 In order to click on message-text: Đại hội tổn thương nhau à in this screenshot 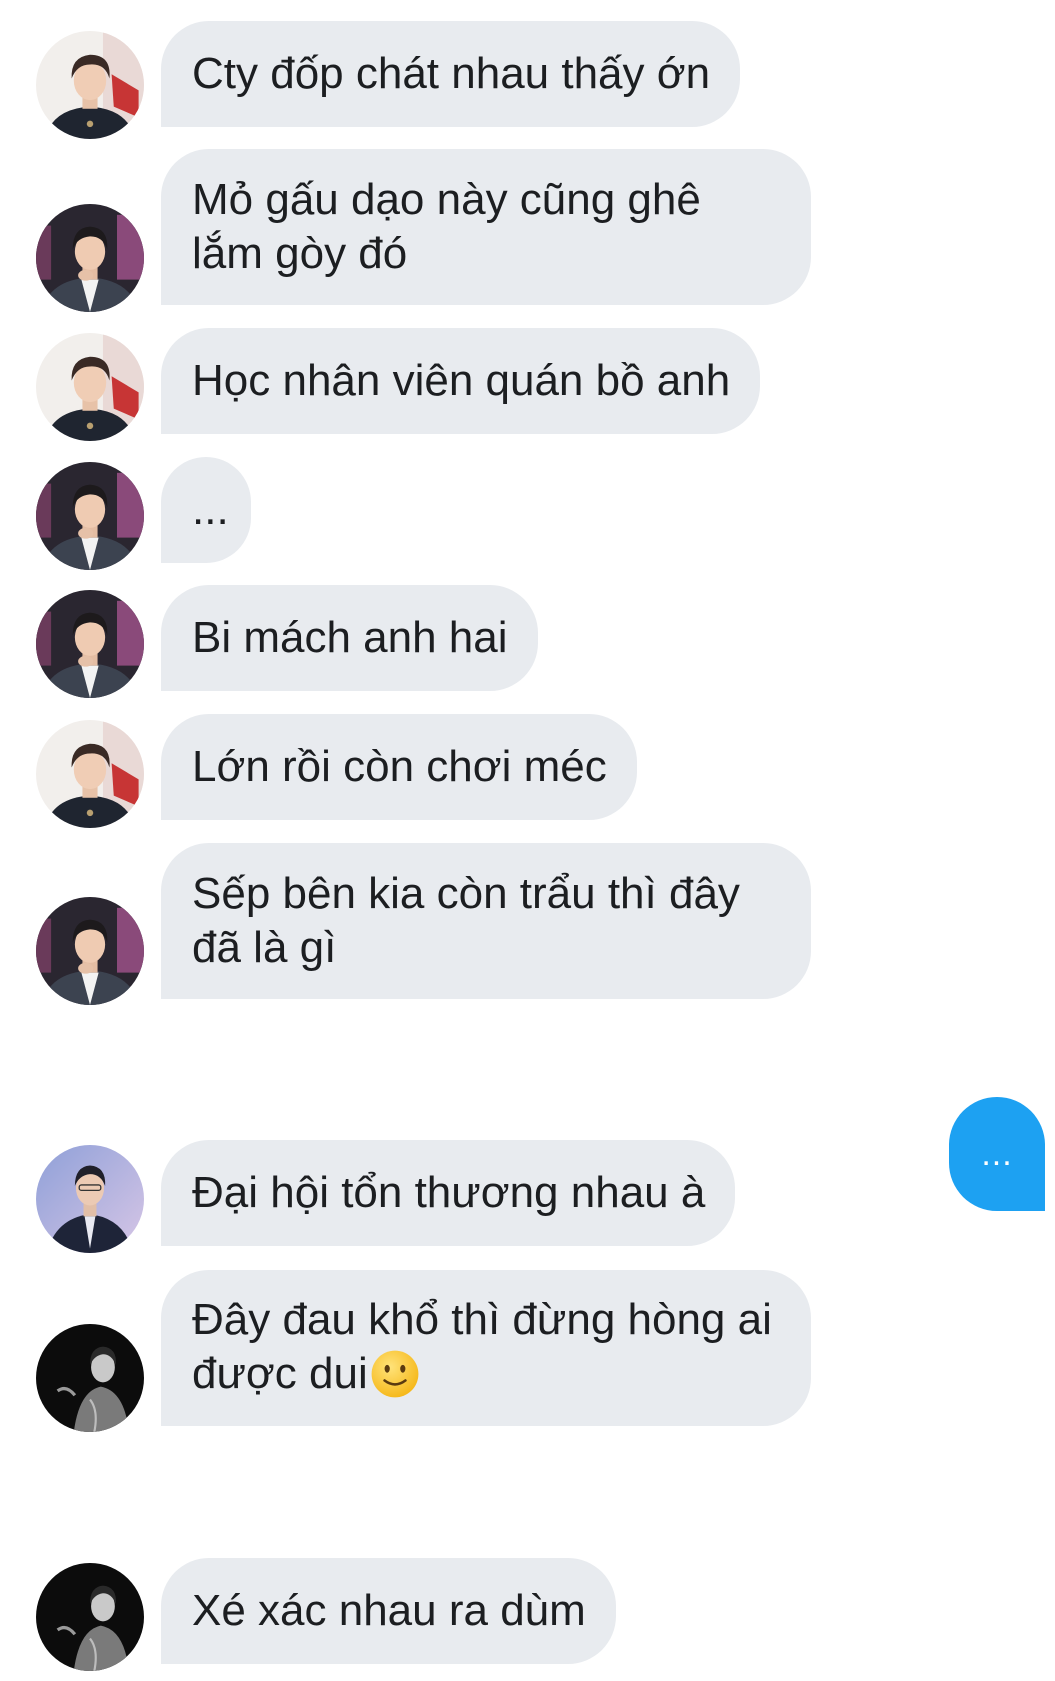, I will do `click(449, 1192)`.